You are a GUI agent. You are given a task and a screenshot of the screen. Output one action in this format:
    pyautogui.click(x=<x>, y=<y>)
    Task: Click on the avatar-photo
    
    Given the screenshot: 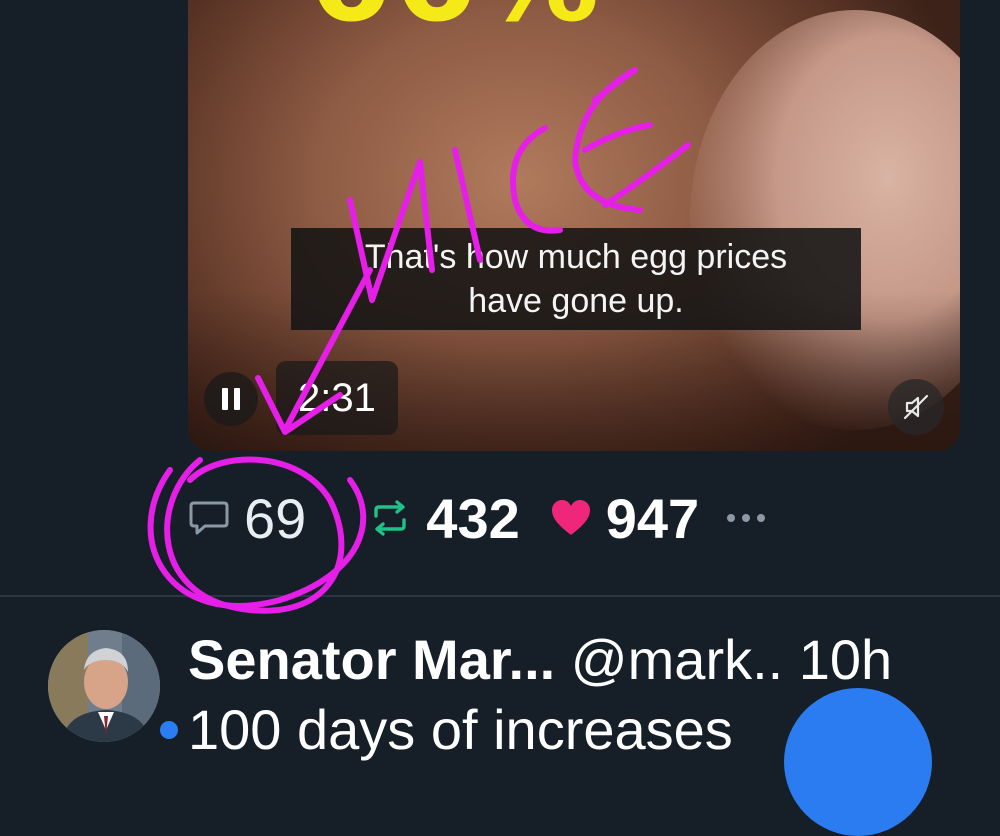 What is the action you would take?
    pyautogui.click(x=104, y=686)
    